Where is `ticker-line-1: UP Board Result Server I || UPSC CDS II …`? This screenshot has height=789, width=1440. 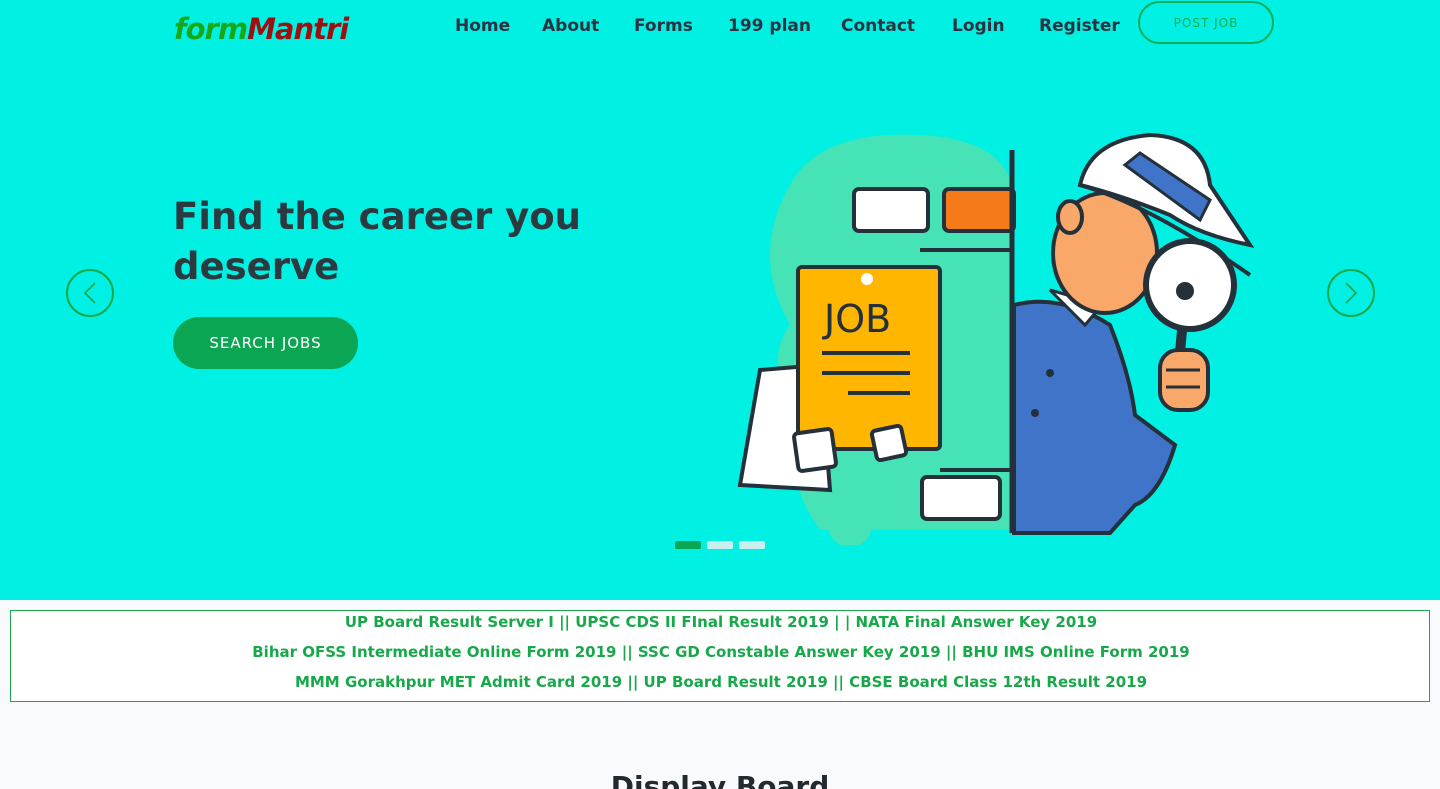
ticker-line-1: UP Board Result Server I || UPSC CDS II … is located at coordinates (721, 622).